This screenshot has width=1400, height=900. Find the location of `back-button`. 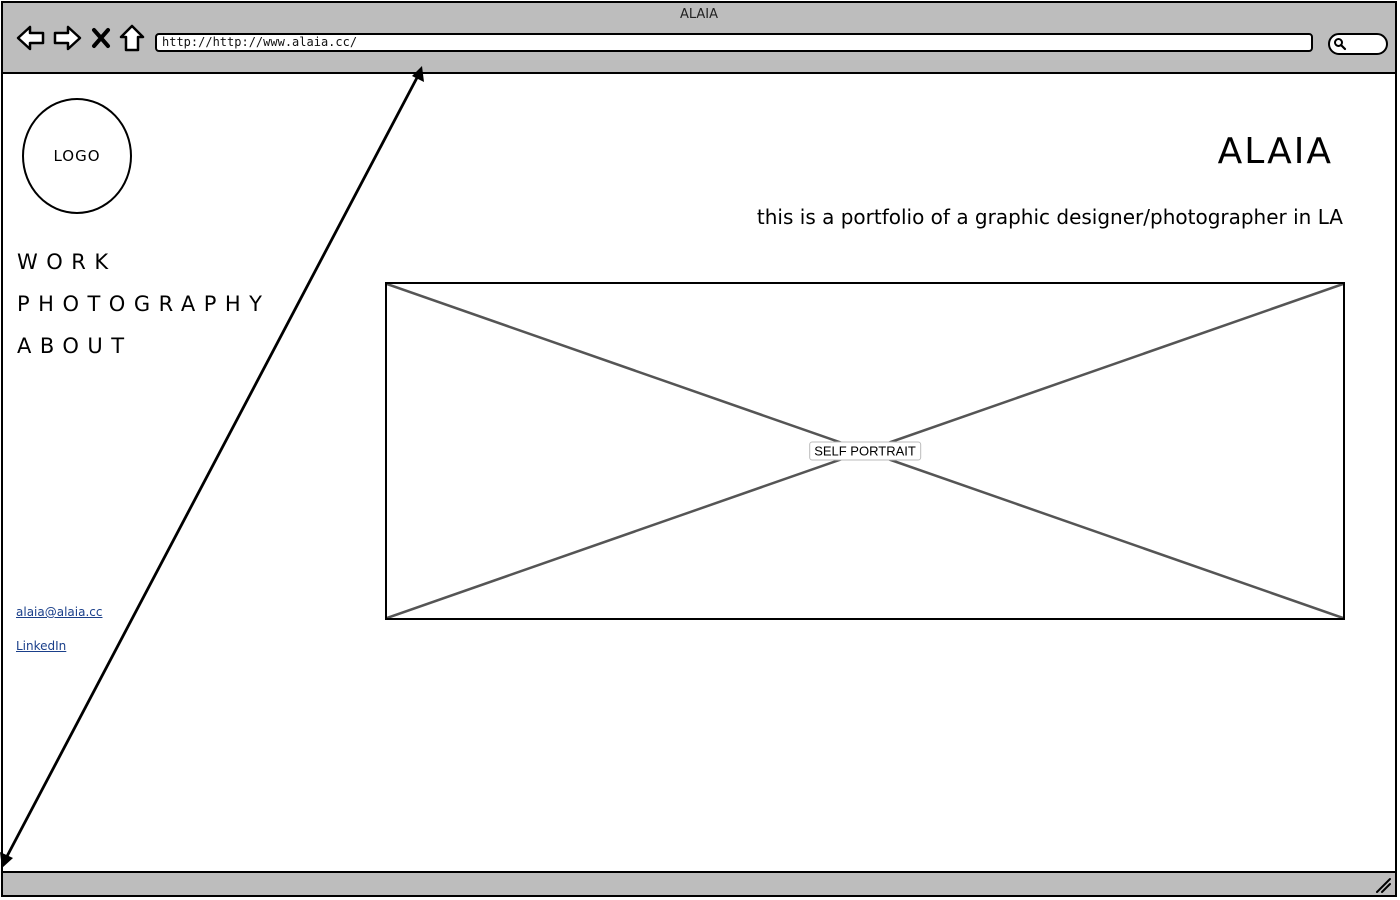

back-button is located at coordinates (31, 38).